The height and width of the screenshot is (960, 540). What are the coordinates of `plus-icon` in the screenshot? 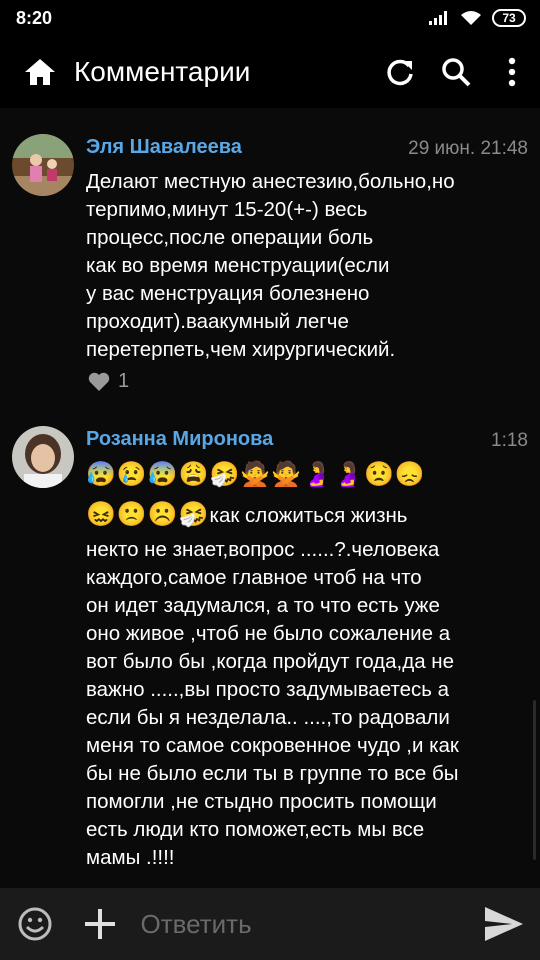 It's located at (99, 924).